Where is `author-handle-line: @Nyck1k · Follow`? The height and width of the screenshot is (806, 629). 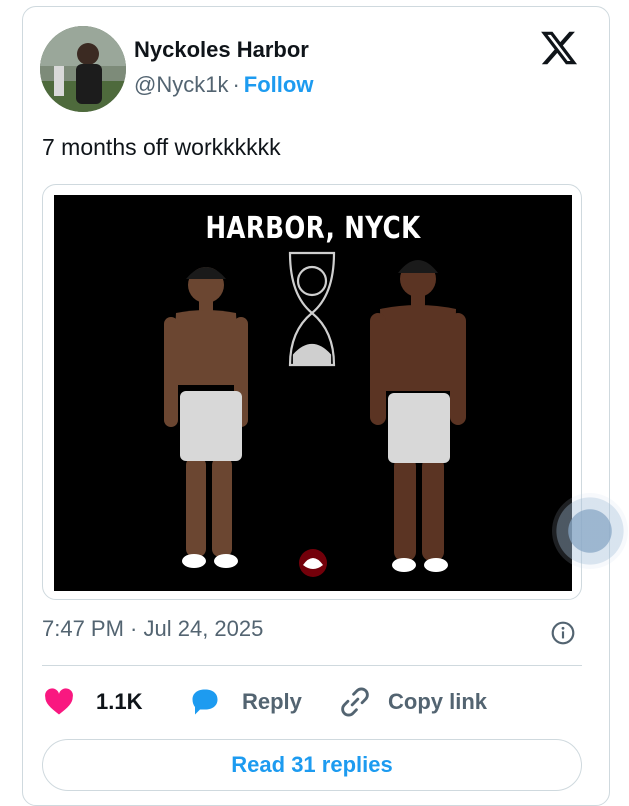 author-handle-line: @Nyck1k · Follow is located at coordinates (223, 85).